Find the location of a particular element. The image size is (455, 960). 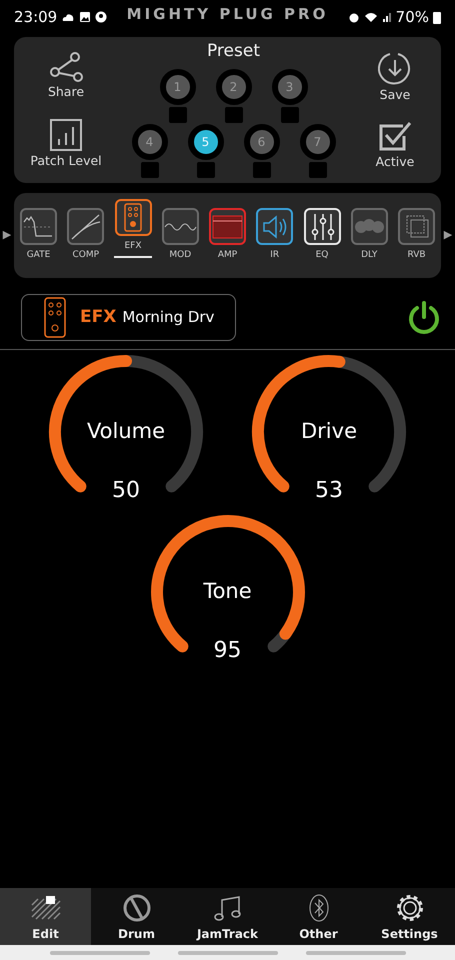

nav-tab: Edit is located at coordinates (45, 916).